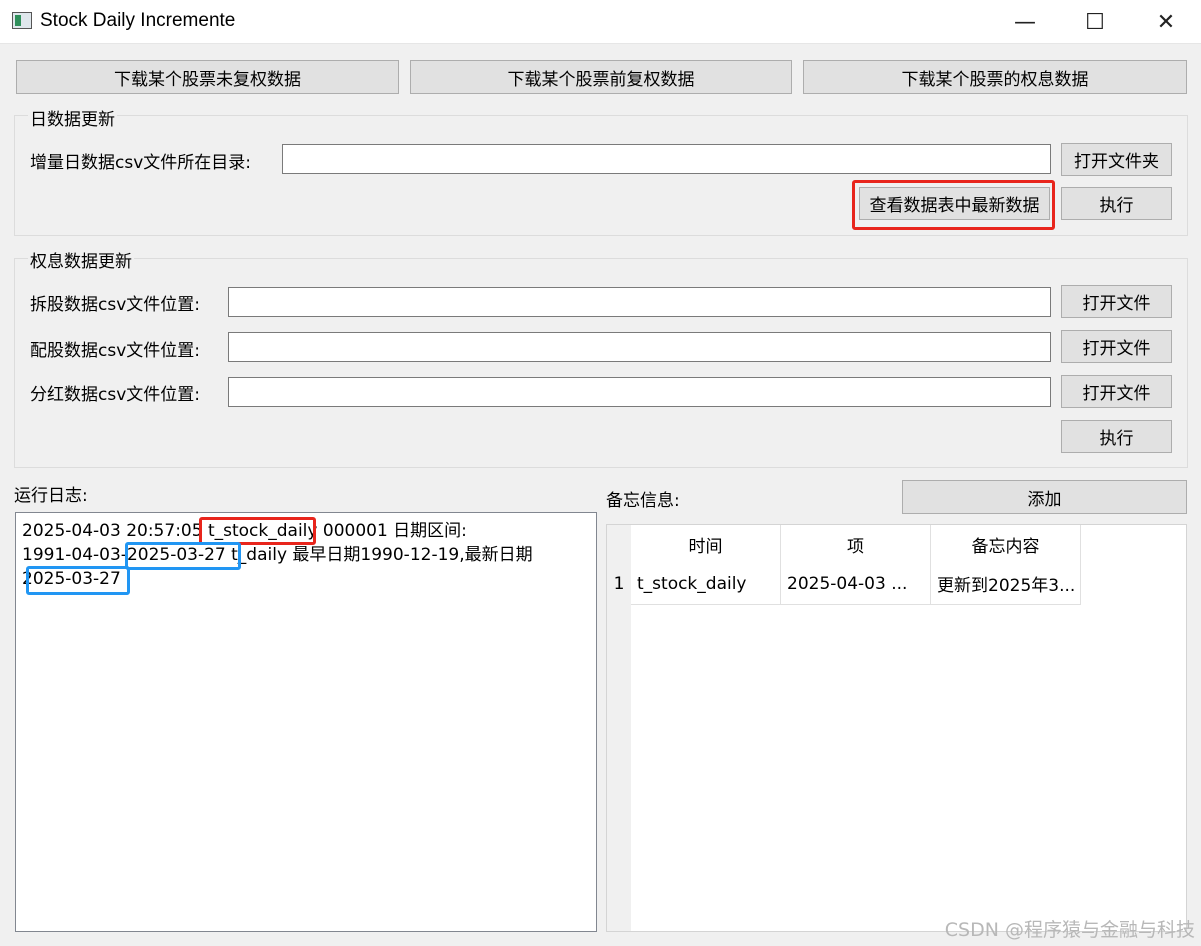 Image resolution: width=1201 pixels, height=946 pixels. Describe the element at coordinates (643, 501) in the screenshot. I see `memo-label: 备忘信息:` at that location.